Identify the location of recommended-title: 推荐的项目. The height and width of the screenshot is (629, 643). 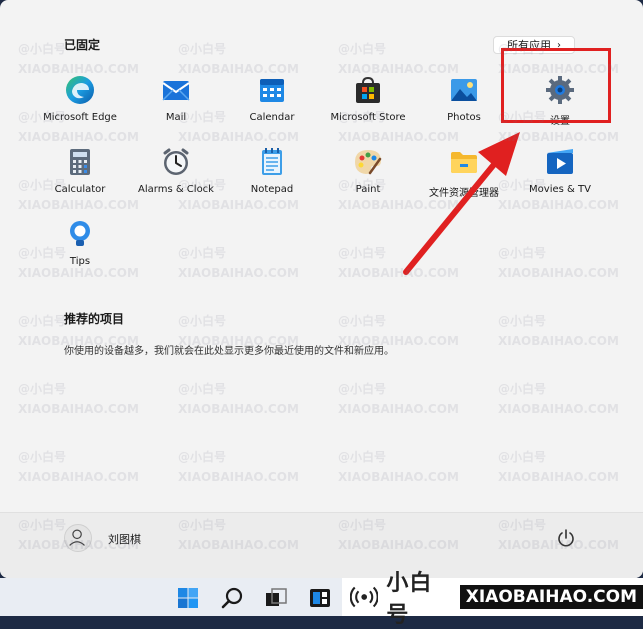
(94, 319).